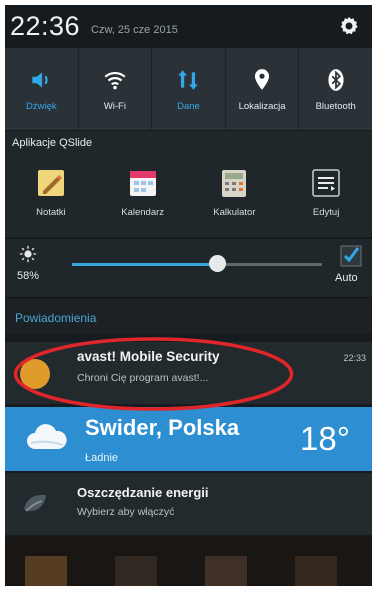  I want to click on weather-notification: Swider, Polska Ładnie 18°, so click(188, 439).